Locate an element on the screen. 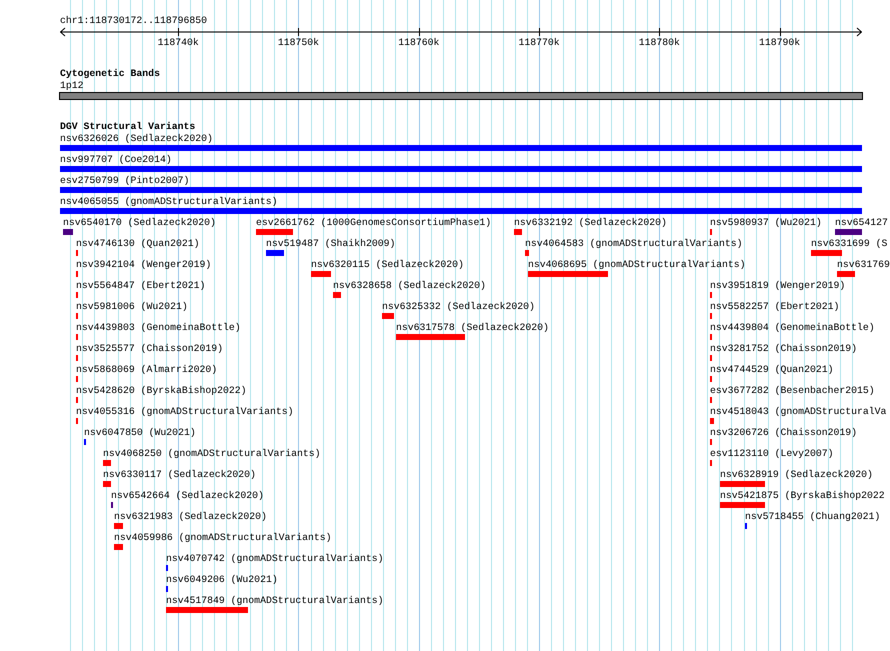 The height and width of the screenshot is (651, 890). variant-label: nsv6332192 (Sedlazeck2020) is located at coordinates (590, 223).